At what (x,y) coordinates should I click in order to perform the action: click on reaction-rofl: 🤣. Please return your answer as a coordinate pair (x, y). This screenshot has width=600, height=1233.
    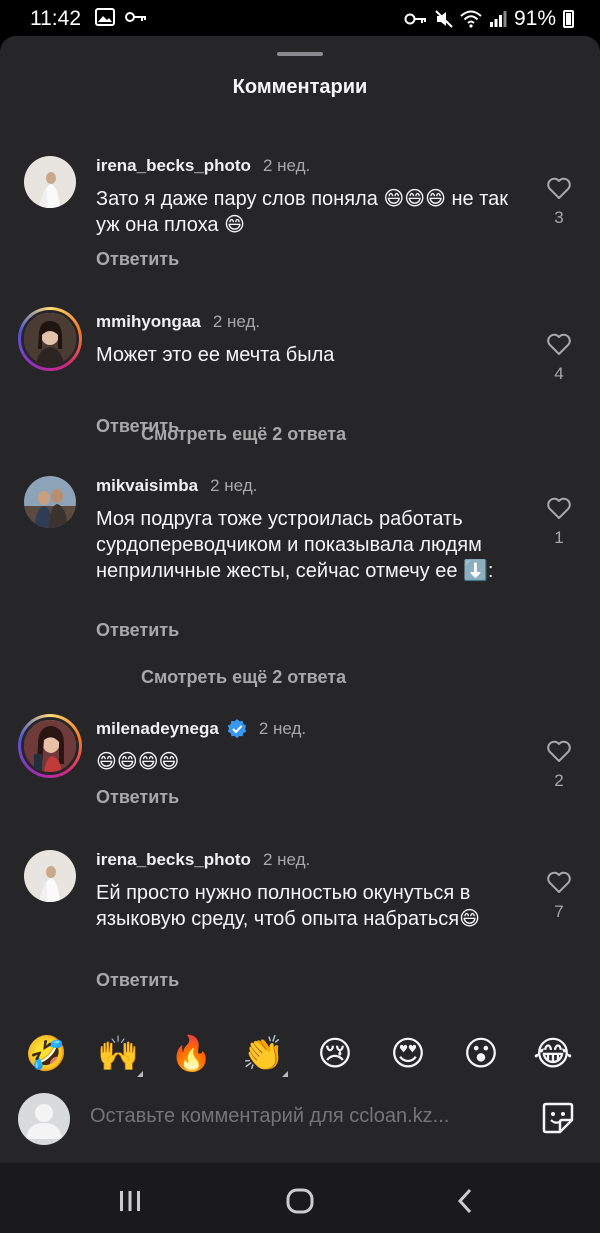
    Looking at the image, I should click on (46, 1054).